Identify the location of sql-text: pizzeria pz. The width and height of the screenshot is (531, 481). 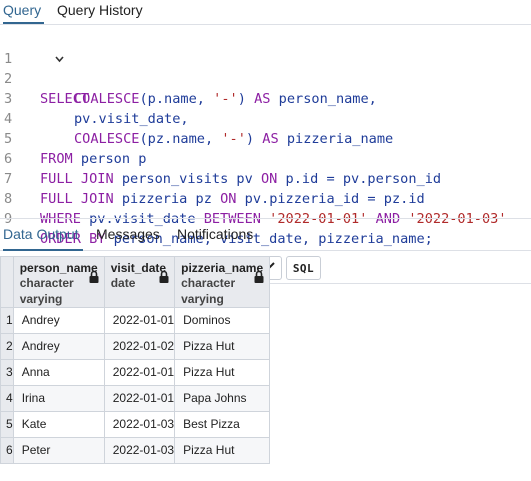
(167, 199).